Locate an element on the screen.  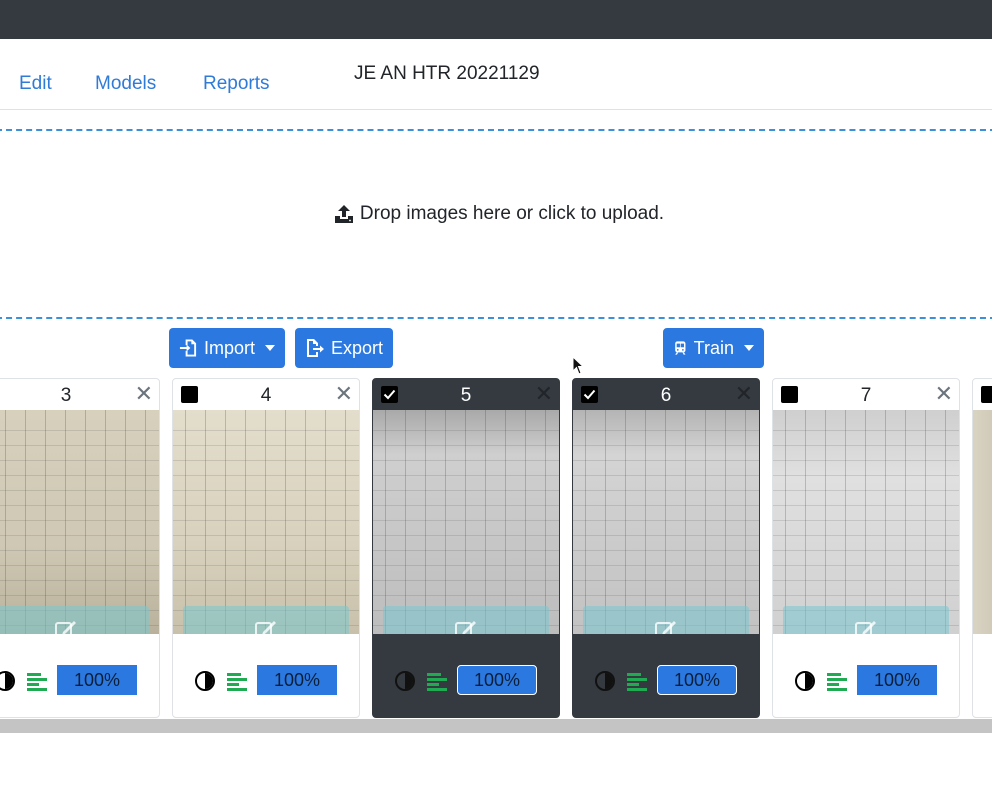
nav-reports-link: Reports is located at coordinates (236, 84).